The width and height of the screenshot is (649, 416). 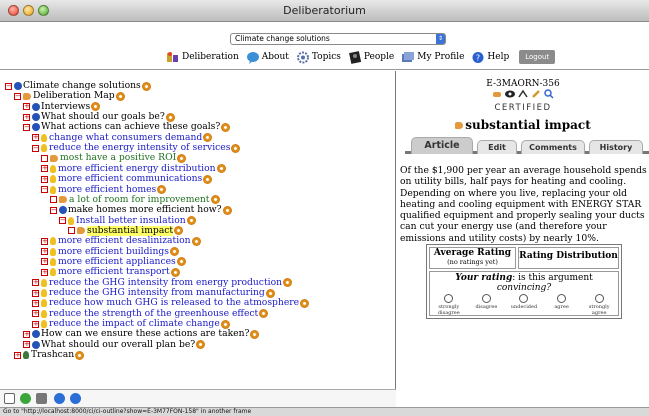 I want to click on print-icon, so click(x=41, y=398).